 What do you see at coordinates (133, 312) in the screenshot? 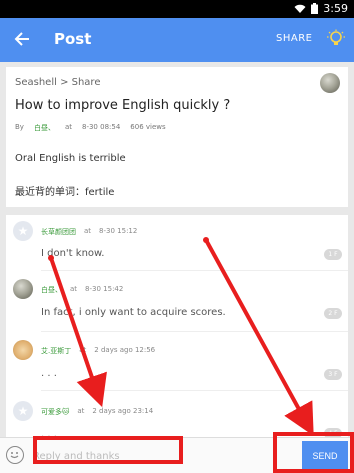
I see `comment-text: In fact, i only want to acquire scores.` at bounding box center [133, 312].